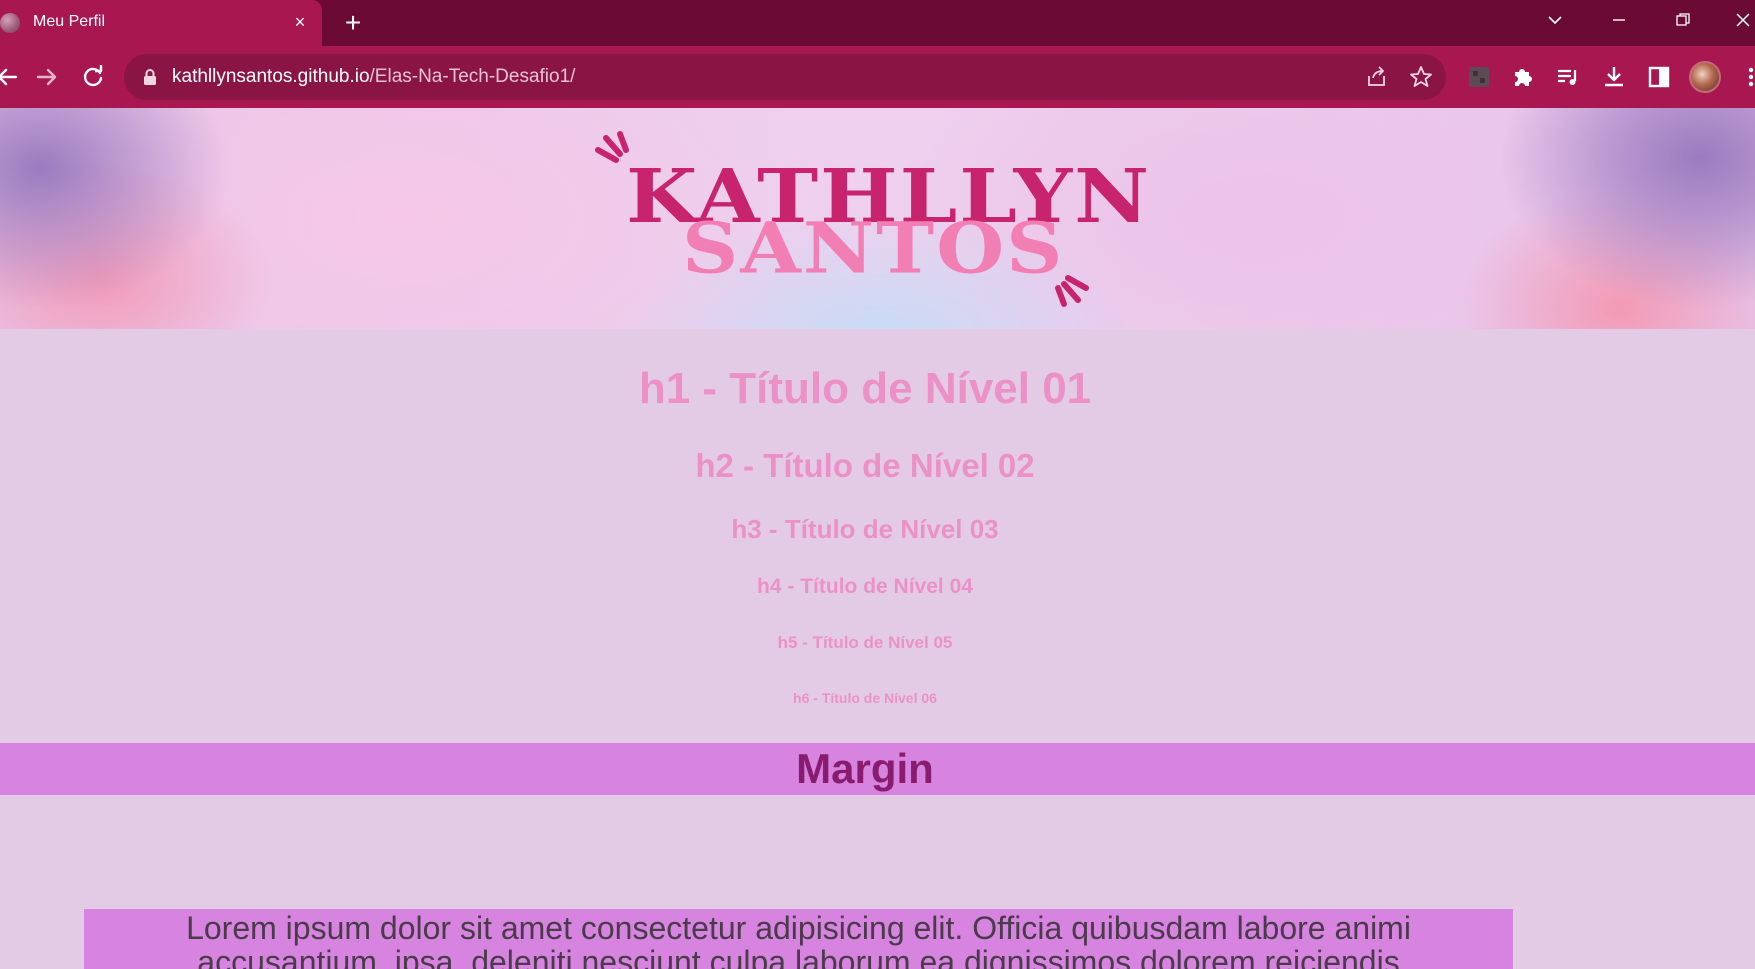 This screenshot has height=969, width=1755. Describe the element at coordinates (69, 21) in the screenshot. I see `tab-title: Meu Perfil` at that location.